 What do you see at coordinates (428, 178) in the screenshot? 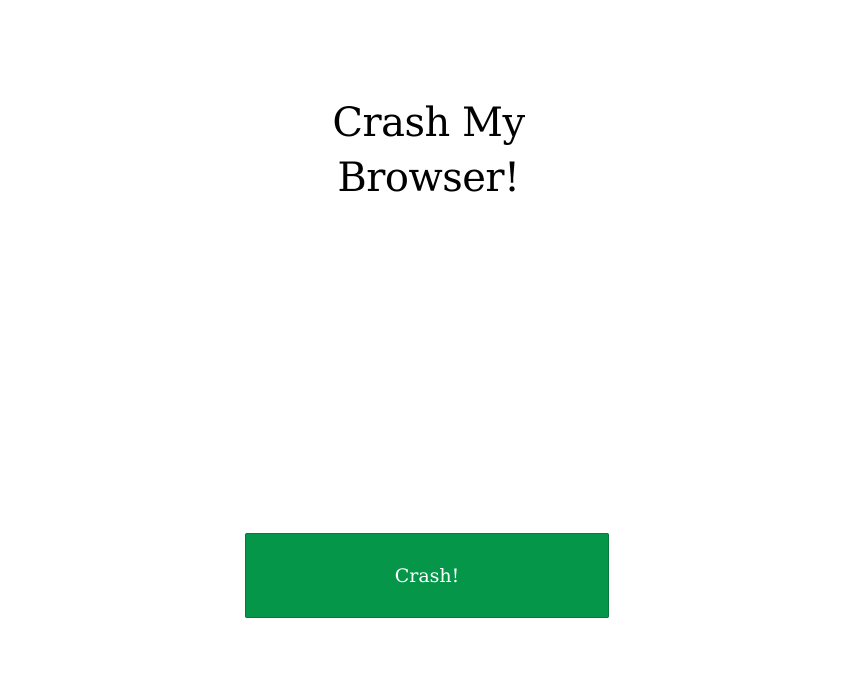
I see `page-title-line-2: Browser!` at bounding box center [428, 178].